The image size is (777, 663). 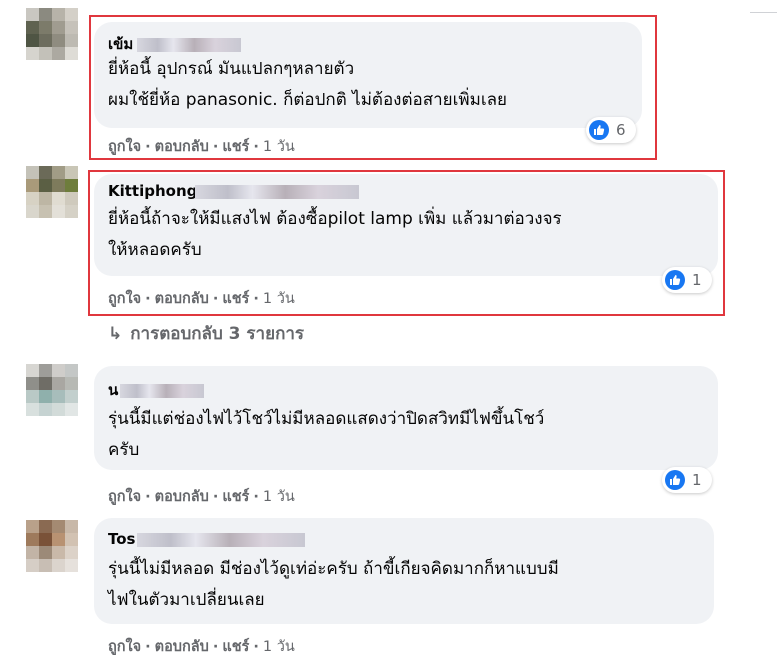 I want to click on reaction-count: 1, so click(x=687, y=480).